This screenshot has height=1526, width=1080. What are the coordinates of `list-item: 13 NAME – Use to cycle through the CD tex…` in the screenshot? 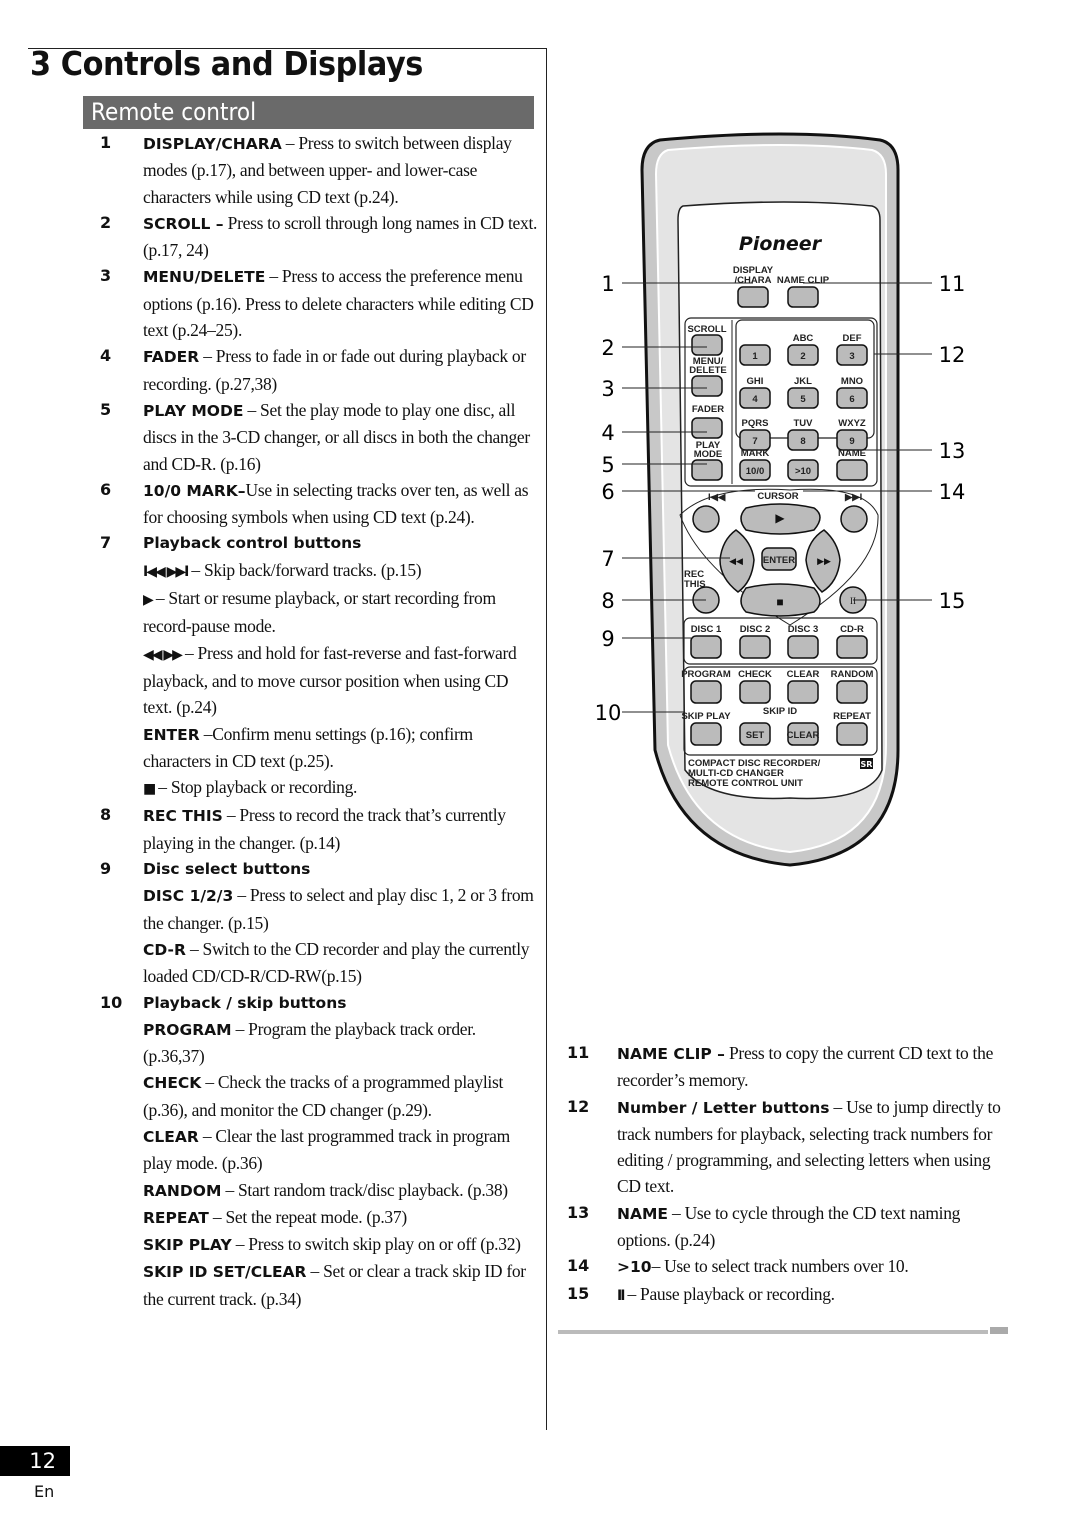 It's located at (792, 1227).